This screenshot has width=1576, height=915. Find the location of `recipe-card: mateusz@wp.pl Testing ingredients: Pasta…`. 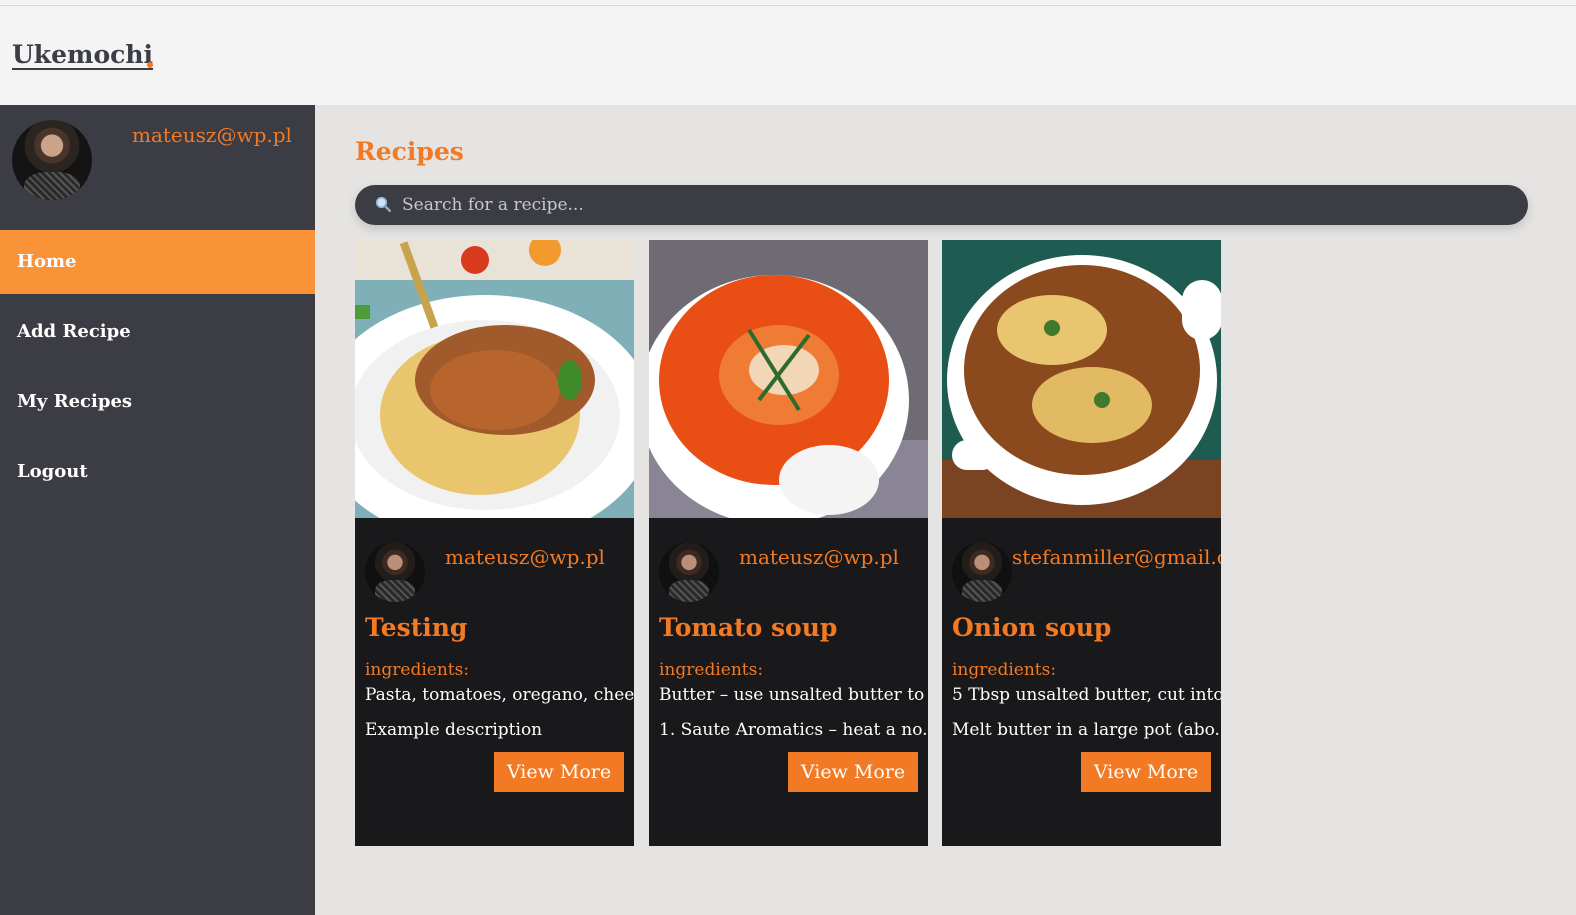

recipe-card: mateusz@wp.pl Testing ingredients: Pasta… is located at coordinates (494, 543).